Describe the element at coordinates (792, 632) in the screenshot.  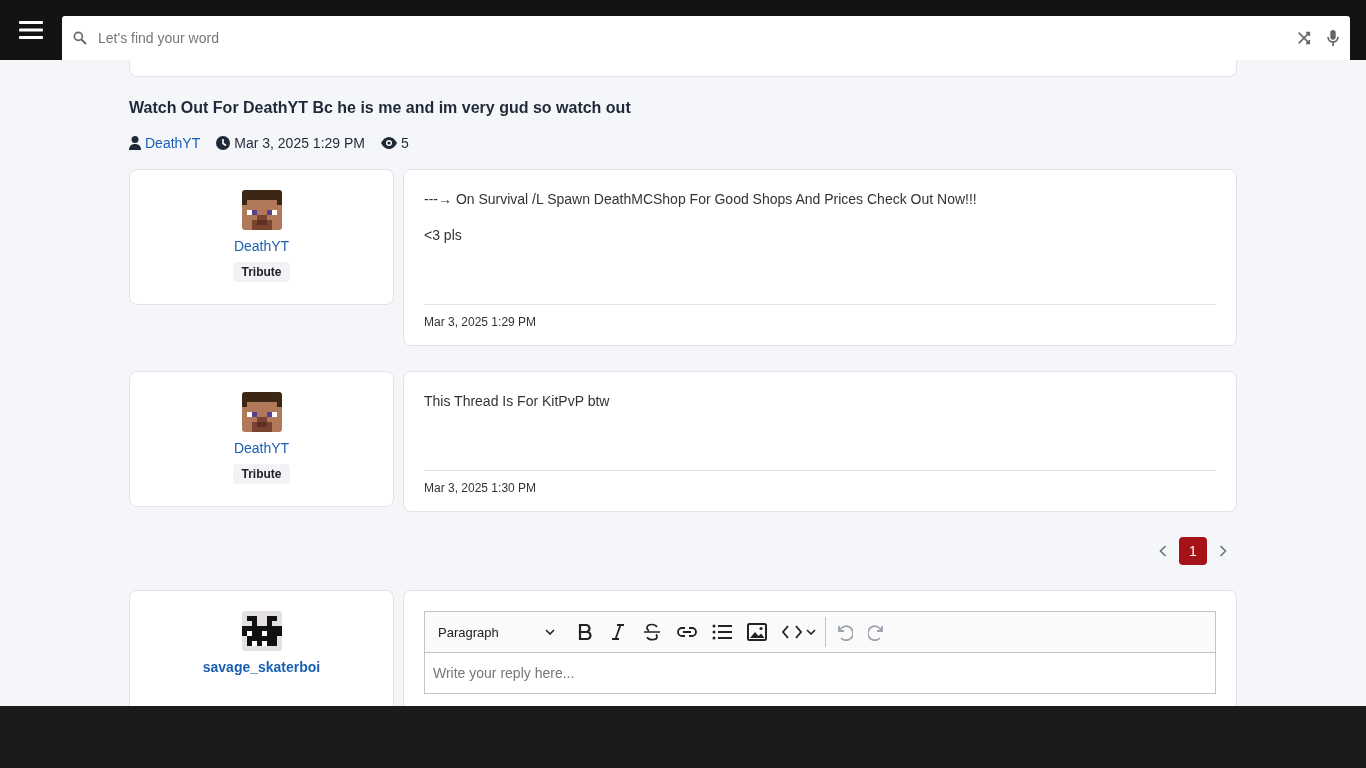
I see `code-icon` at that location.